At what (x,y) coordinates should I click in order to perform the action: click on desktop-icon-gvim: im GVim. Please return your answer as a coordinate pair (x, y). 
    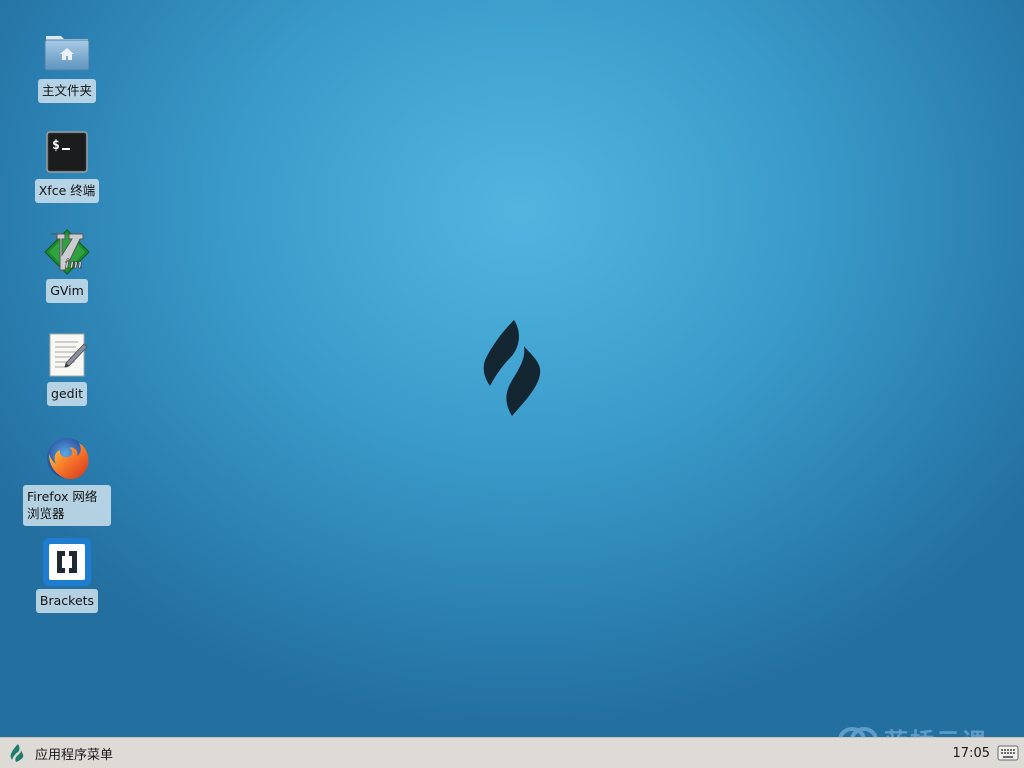
    Looking at the image, I should click on (67, 265).